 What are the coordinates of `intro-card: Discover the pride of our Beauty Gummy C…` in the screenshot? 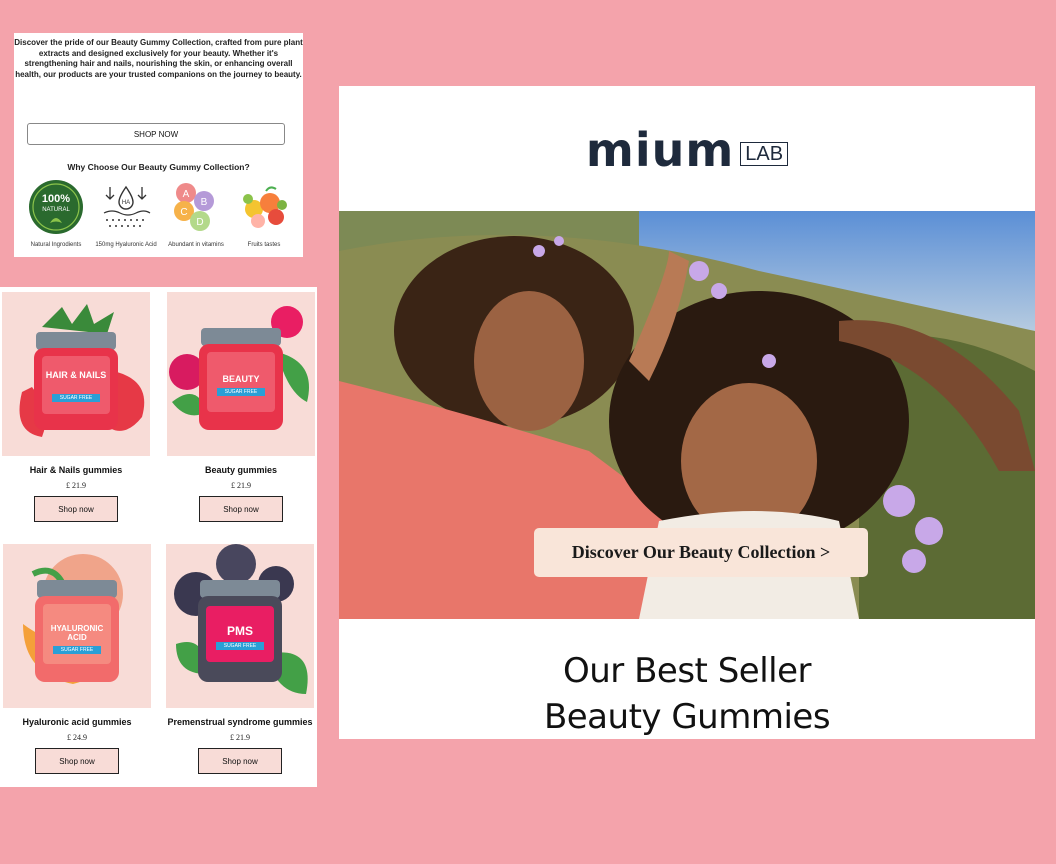 It's located at (158, 145).